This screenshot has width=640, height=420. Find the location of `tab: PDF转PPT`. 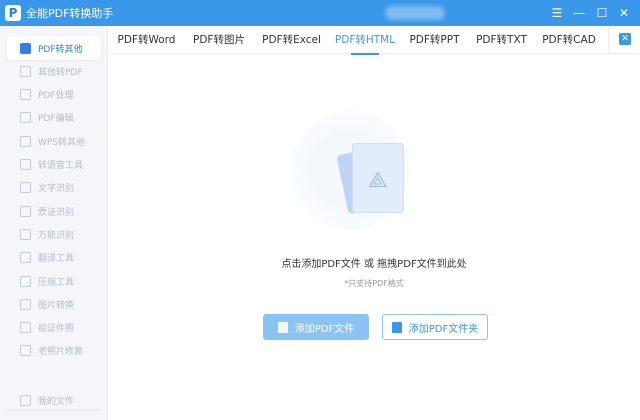

tab: PDF转PPT is located at coordinates (434, 40).